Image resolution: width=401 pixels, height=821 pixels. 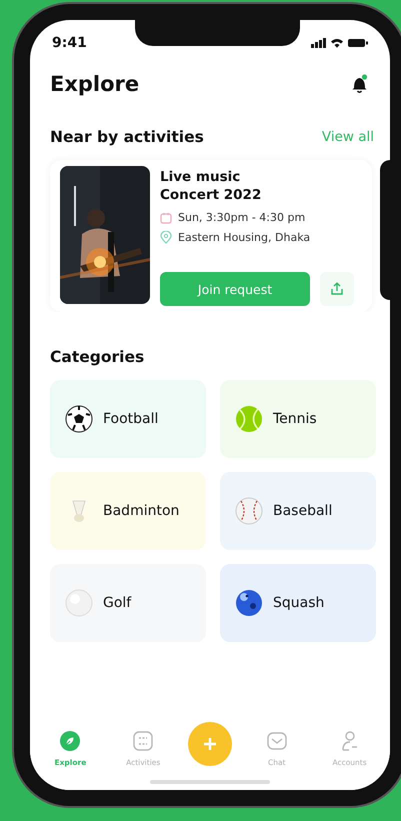 What do you see at coordinates (70, 741) in the screenshot?
I see `compass-leaf-icon` at bounding box center [70, 741].